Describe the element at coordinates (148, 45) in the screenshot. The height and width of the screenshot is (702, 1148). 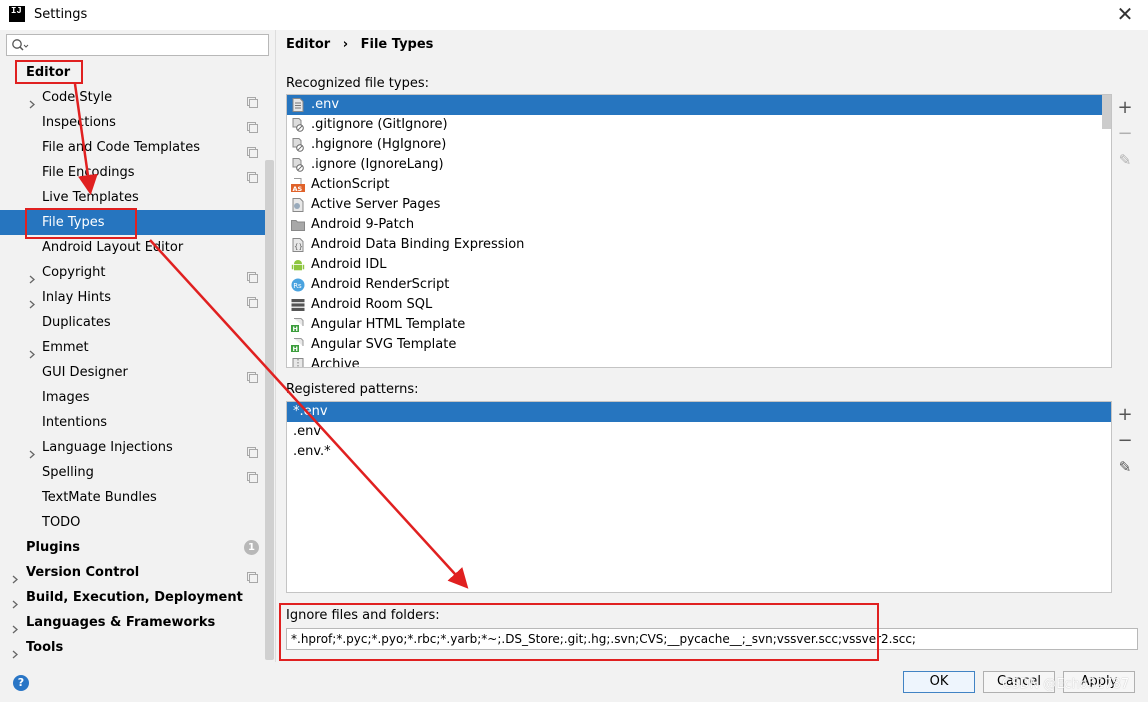
I see `settings-search-input` at that location.